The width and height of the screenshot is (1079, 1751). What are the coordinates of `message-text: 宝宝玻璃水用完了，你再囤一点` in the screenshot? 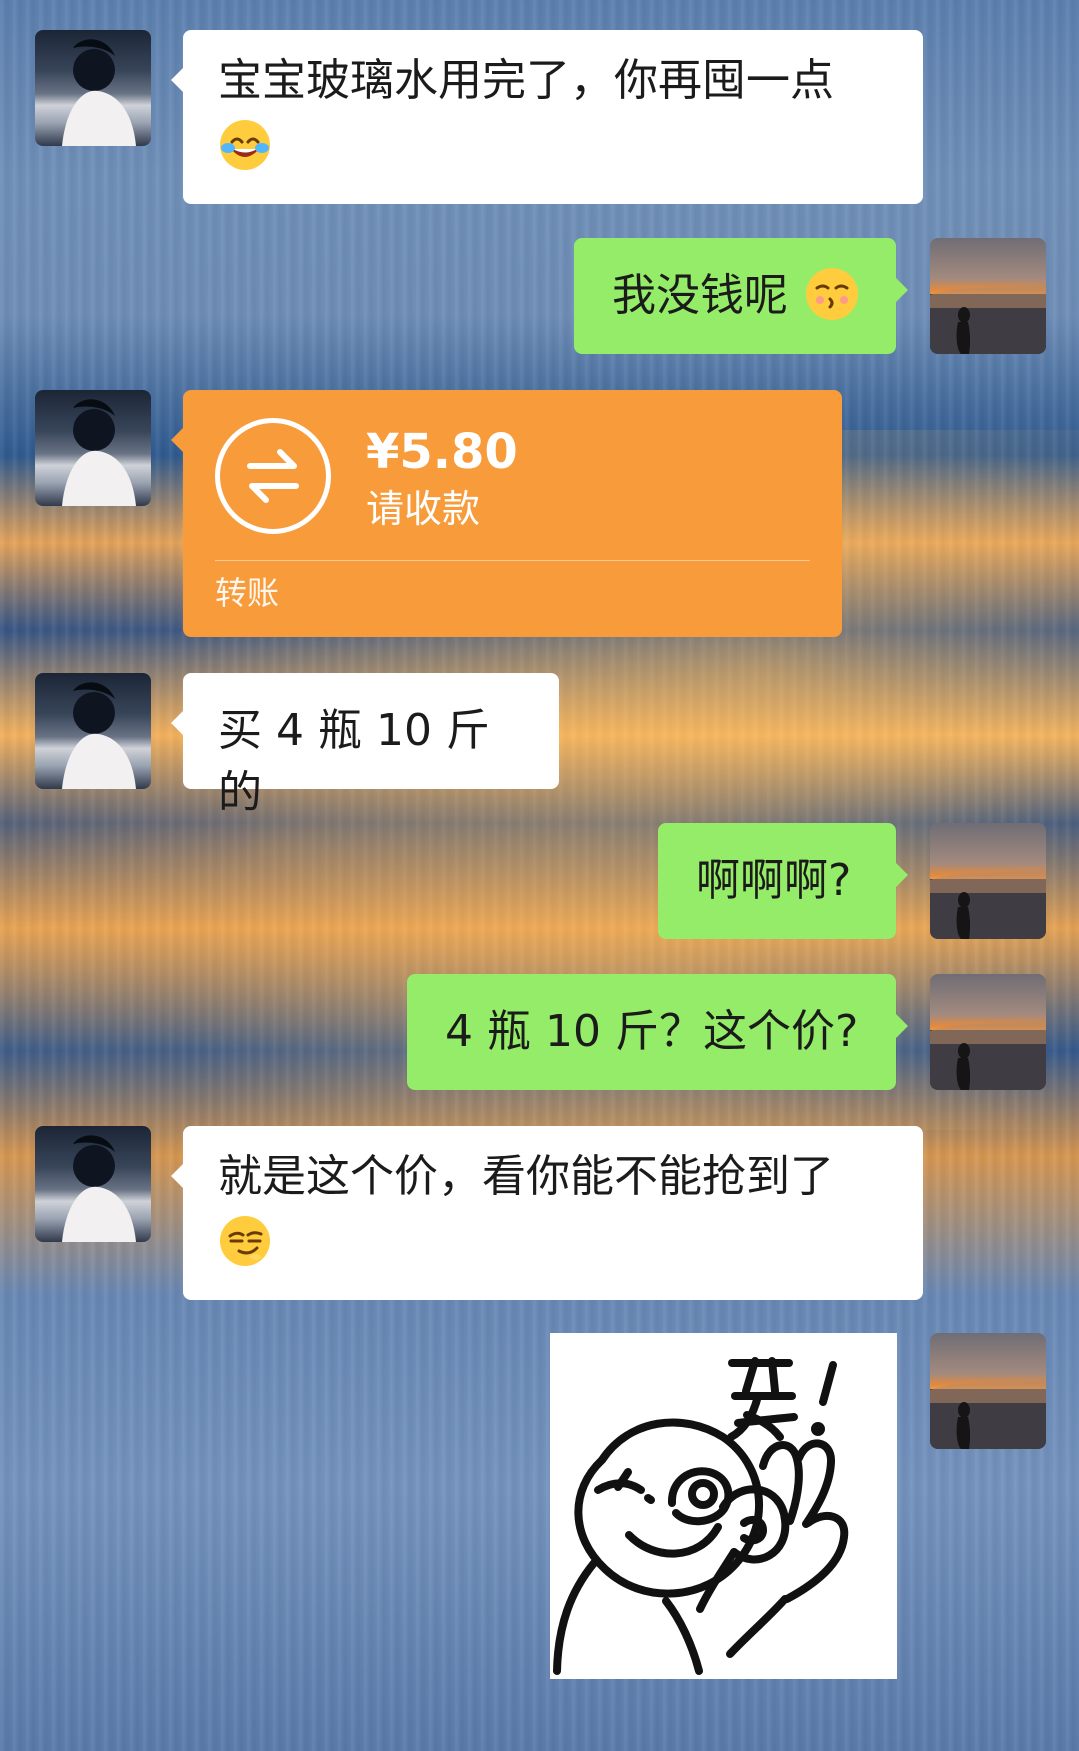 It's located at (526, 80).